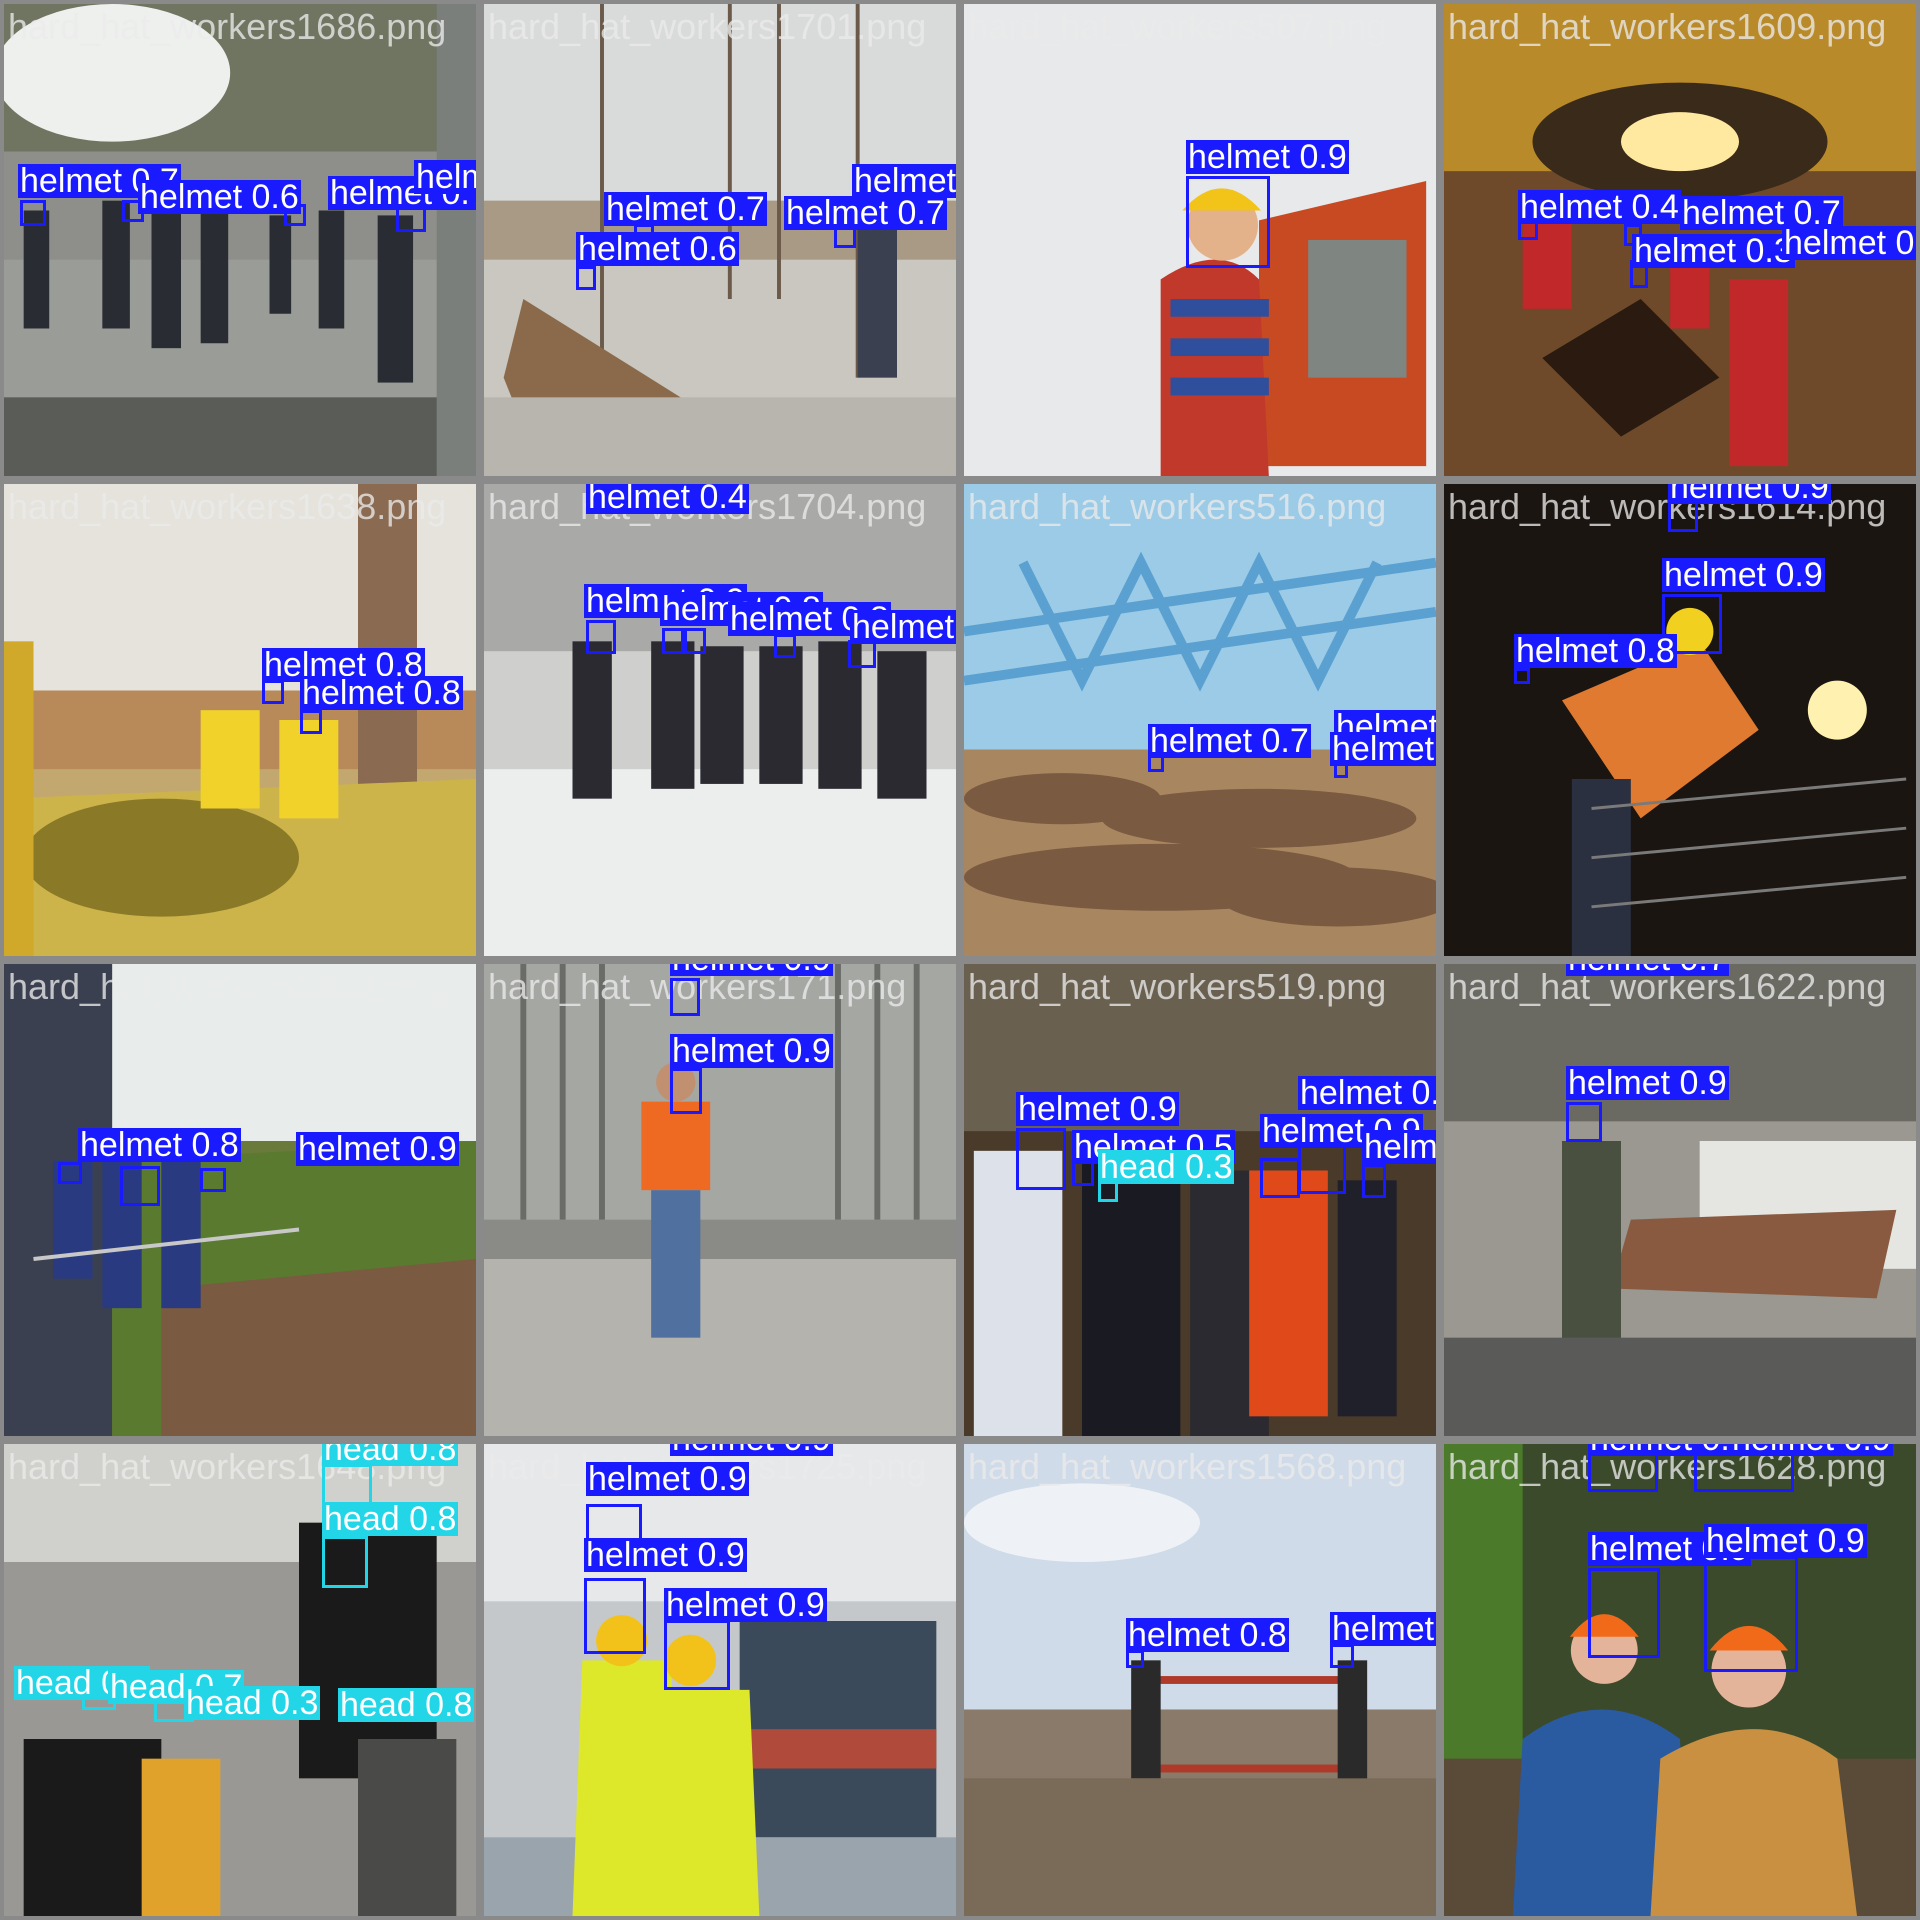 Image resolution: width=1920 pixels, height=1920 pixels. I want to click on filename: hard_hat_workers1686.png, so click(227, 26).